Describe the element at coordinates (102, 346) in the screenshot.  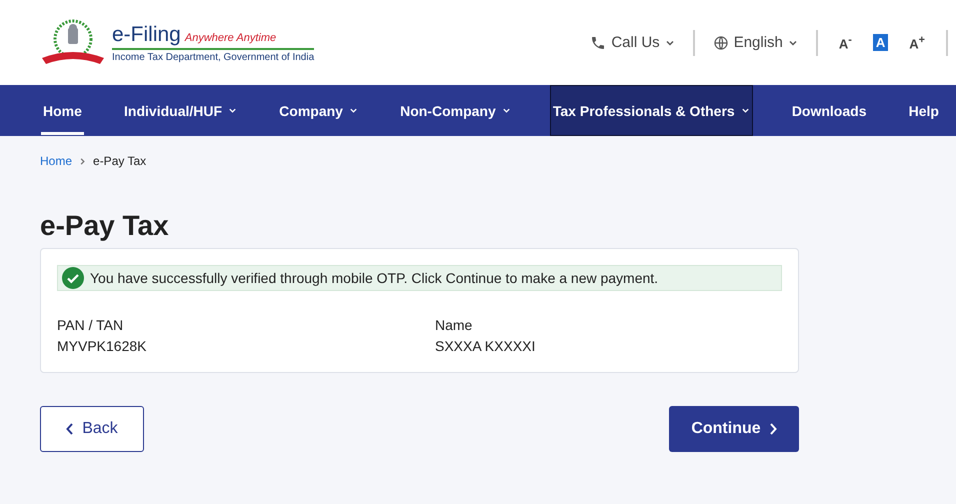
I see `field-value: MYVPK1628K` at that location.